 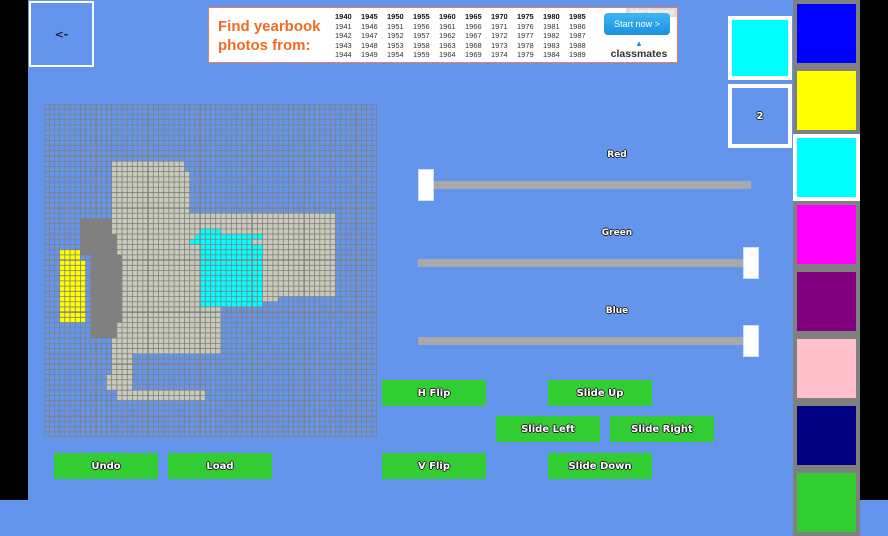 What do you see at coordinates (369, 26) in the screenshot?
I see `ad-year: 1946` at bounding box center [369, 26].